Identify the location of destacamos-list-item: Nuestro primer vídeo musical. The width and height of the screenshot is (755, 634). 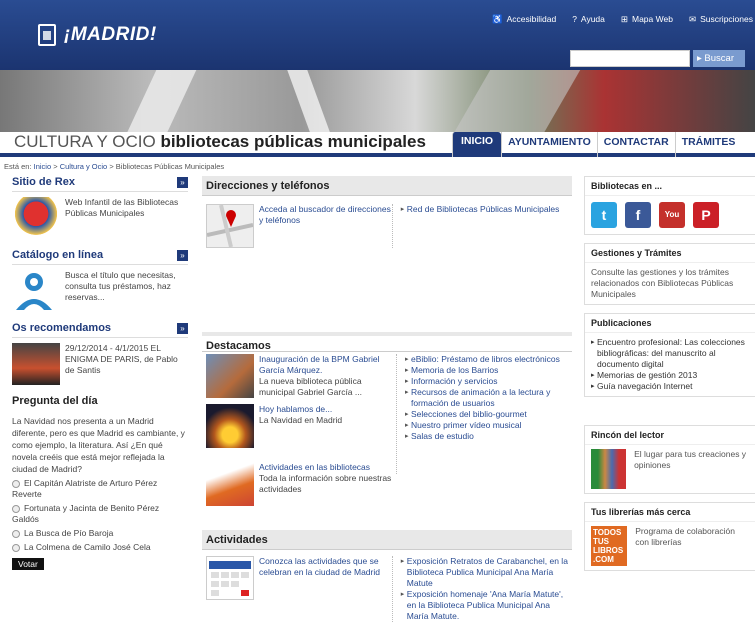
(486, 425).